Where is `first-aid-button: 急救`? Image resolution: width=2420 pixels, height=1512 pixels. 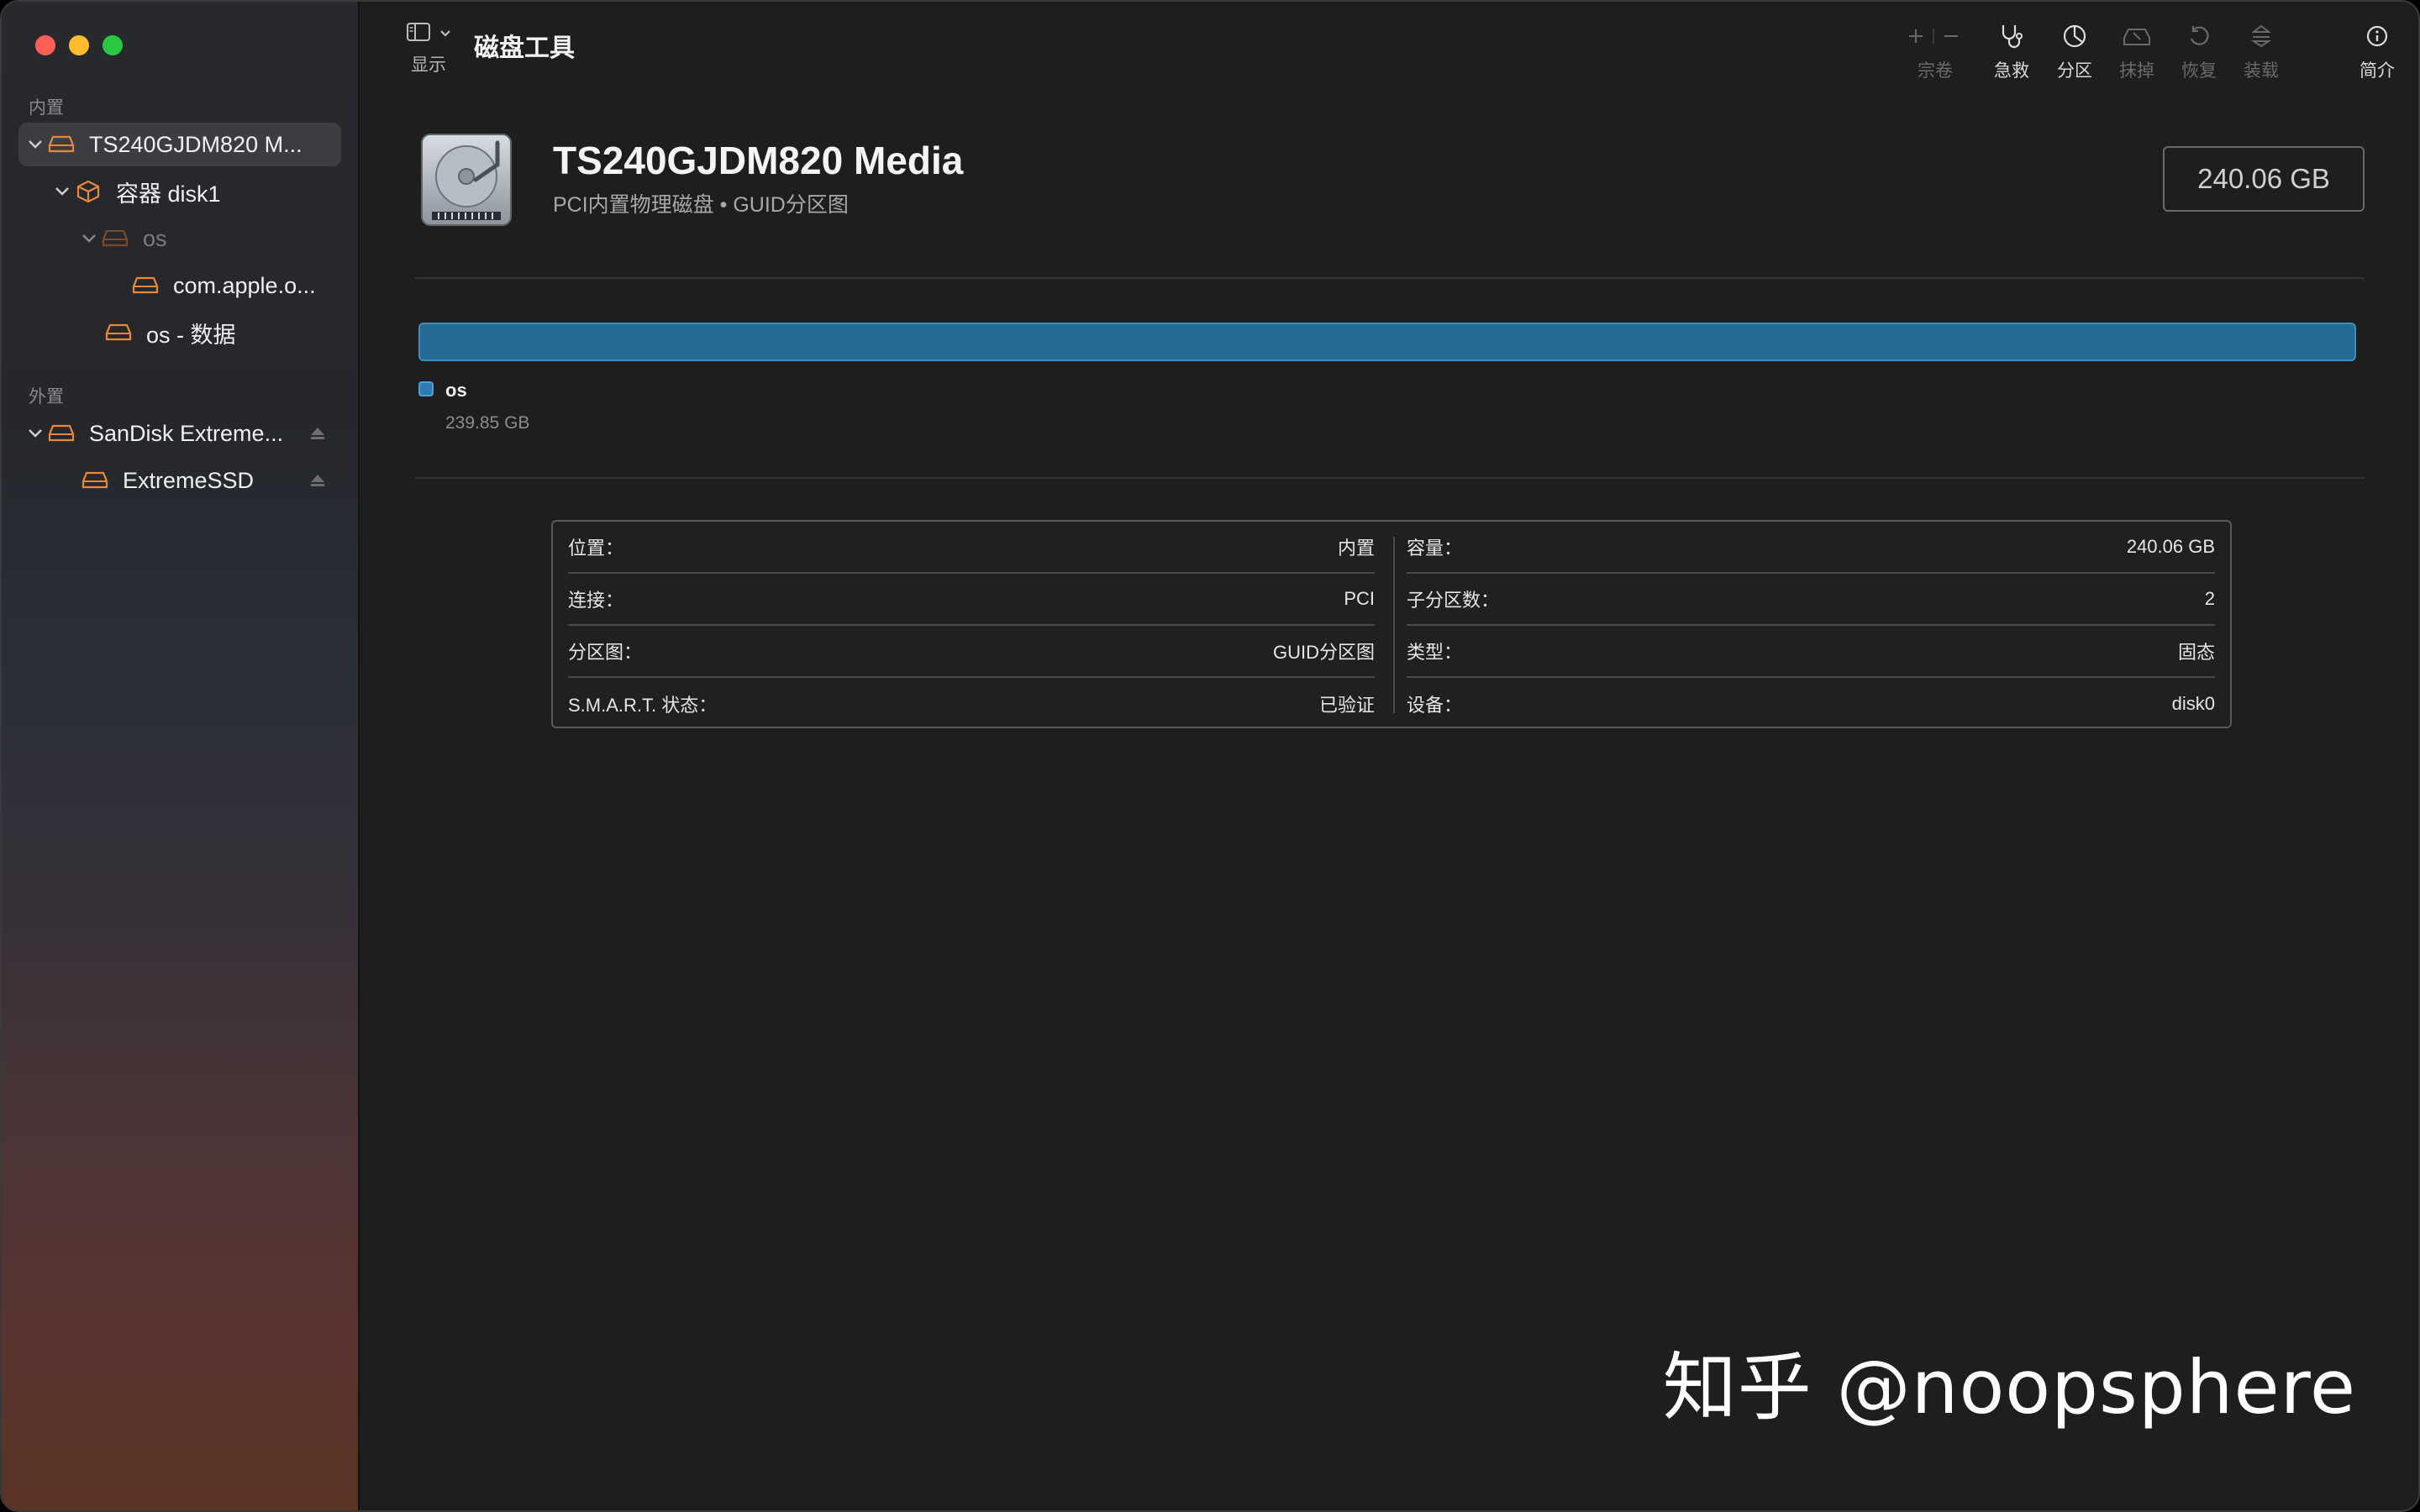
first-aid-button: 急救 is located at coordinates (2011, 51).